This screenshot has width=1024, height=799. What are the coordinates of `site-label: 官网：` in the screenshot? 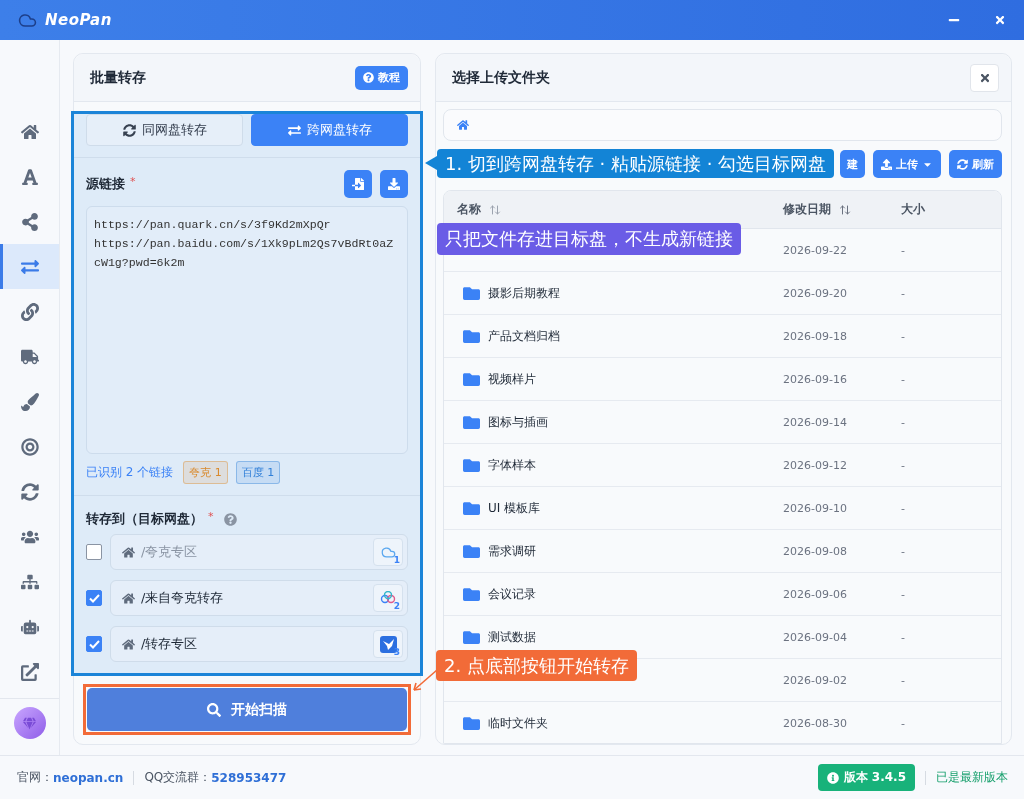 It's located at (35, 777).